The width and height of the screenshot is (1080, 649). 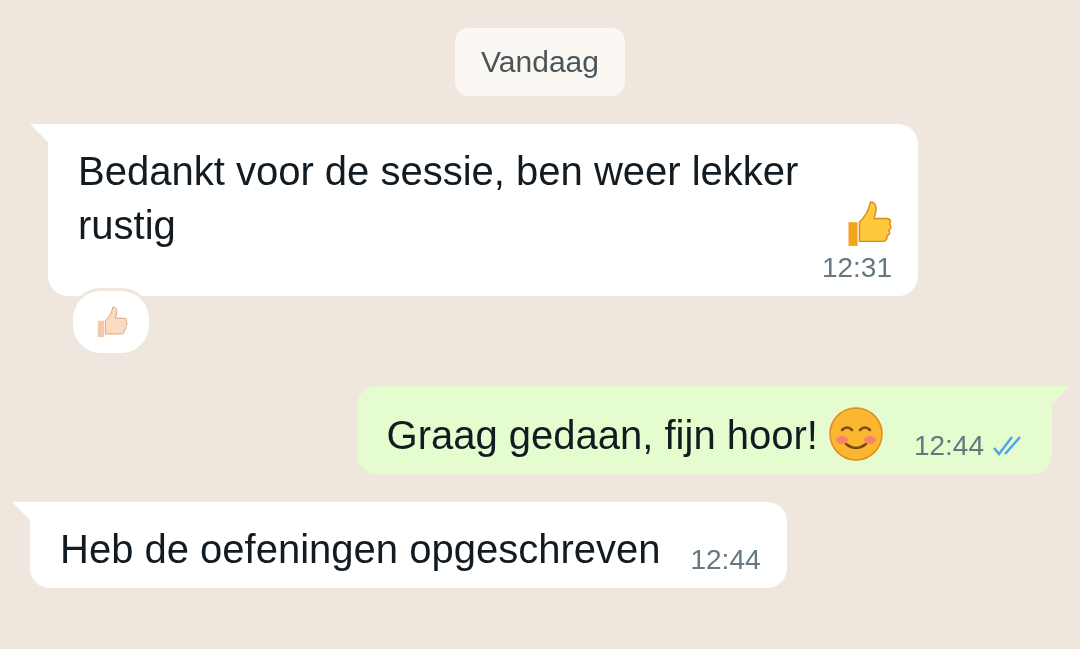 What do you see at coordinates (856, 268) in the screenshot?
I see `message-time: 12:31` at bounding box center [856, 268].